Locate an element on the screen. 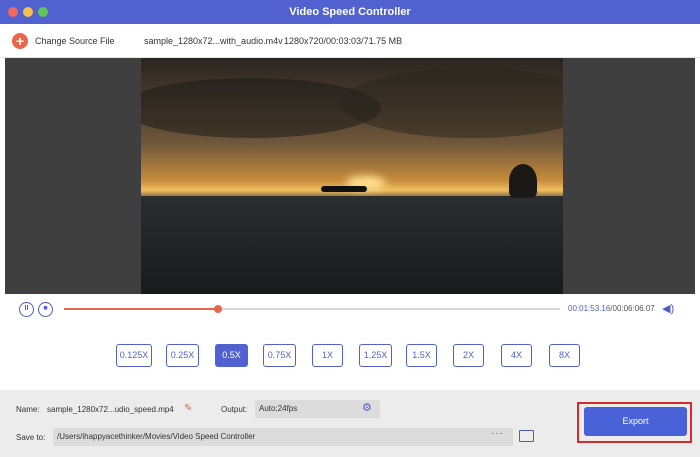  name-label: Name: is located at coordinates (28, 409).